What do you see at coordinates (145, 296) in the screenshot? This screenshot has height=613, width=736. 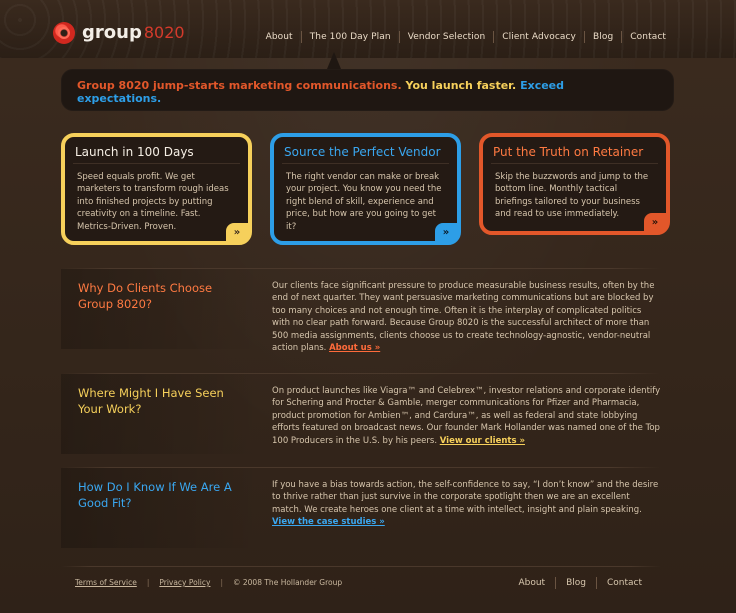 I see `section-title: Why Do Clients Choose Group 8020?` at bounding box center [145, 296].